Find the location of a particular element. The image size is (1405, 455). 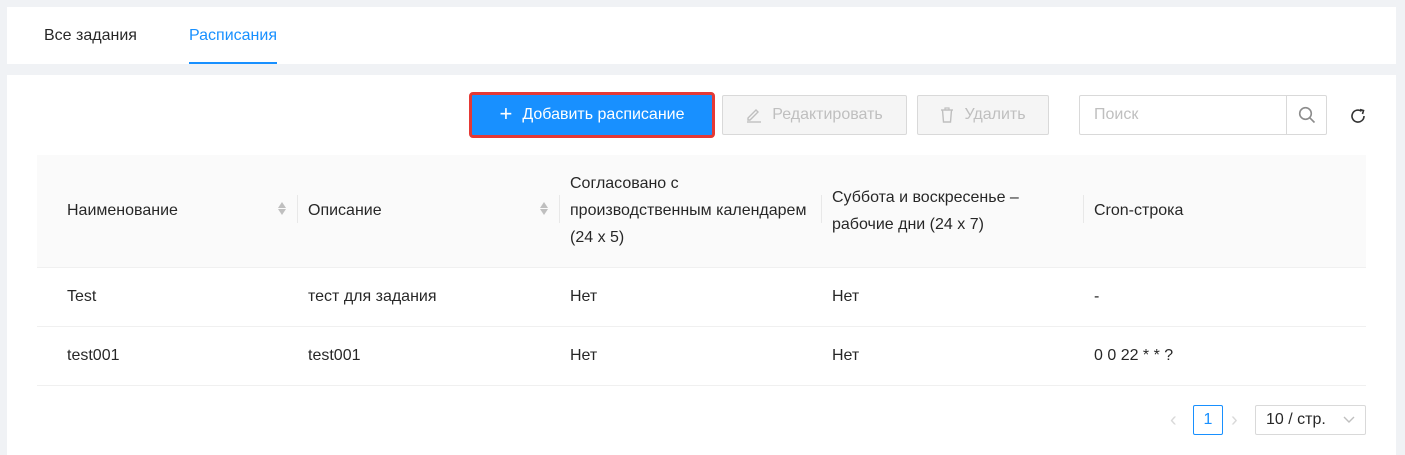

cell-description: test001 is located at coordinates (429, 356).